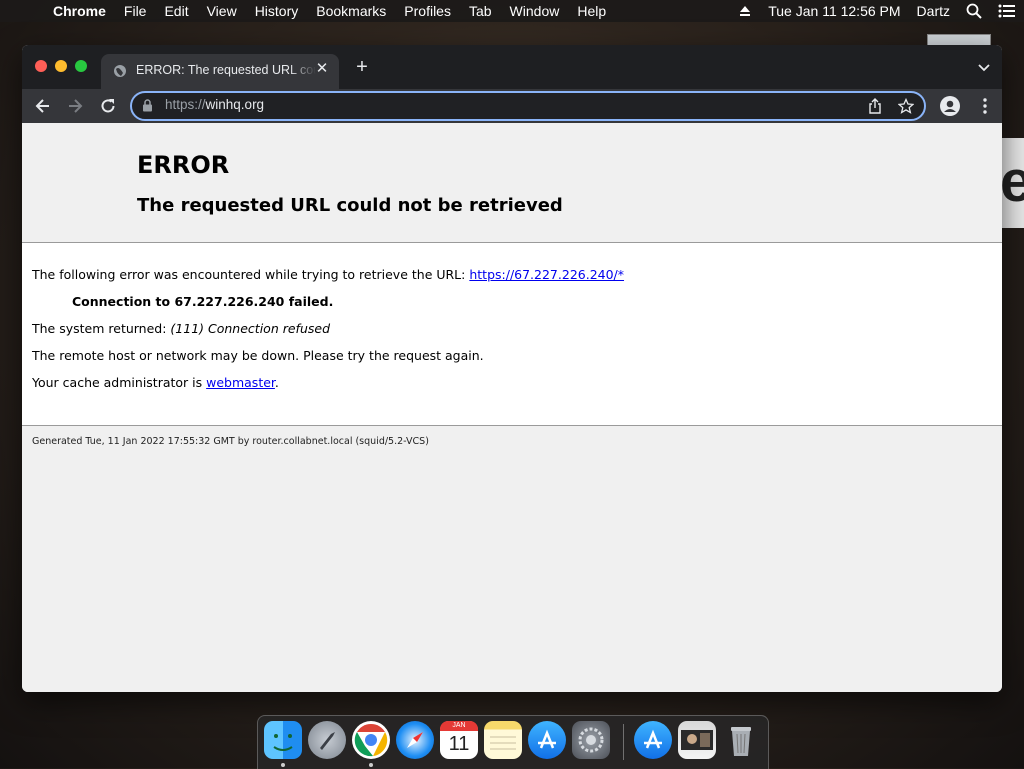 Image resolution: width=1024 pixels, height=769 pixels. What do you see at coordinates (283, 740) in the screenshot?
I see `finder-icon` at bounding box center [283, 740].